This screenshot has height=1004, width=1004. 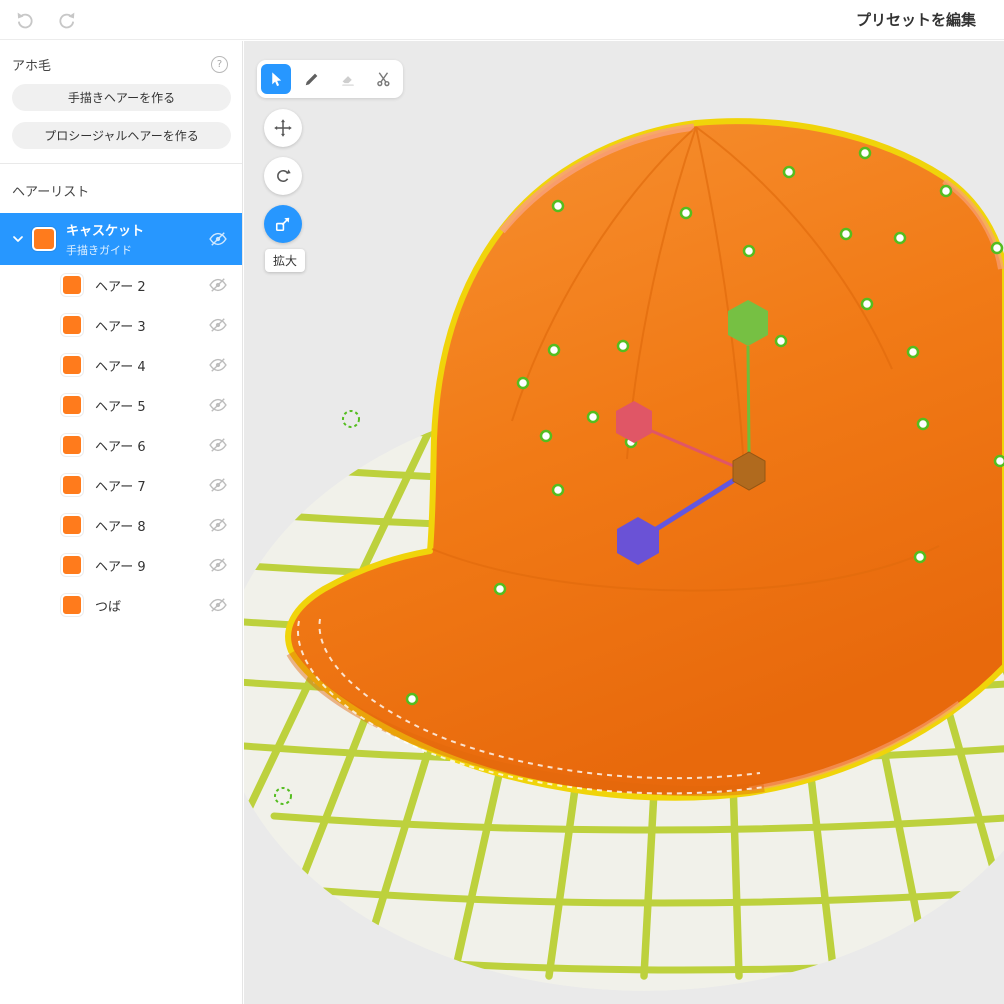 I want to click on hair-list-item: ヘアー 7, so click(x=121, y=485).